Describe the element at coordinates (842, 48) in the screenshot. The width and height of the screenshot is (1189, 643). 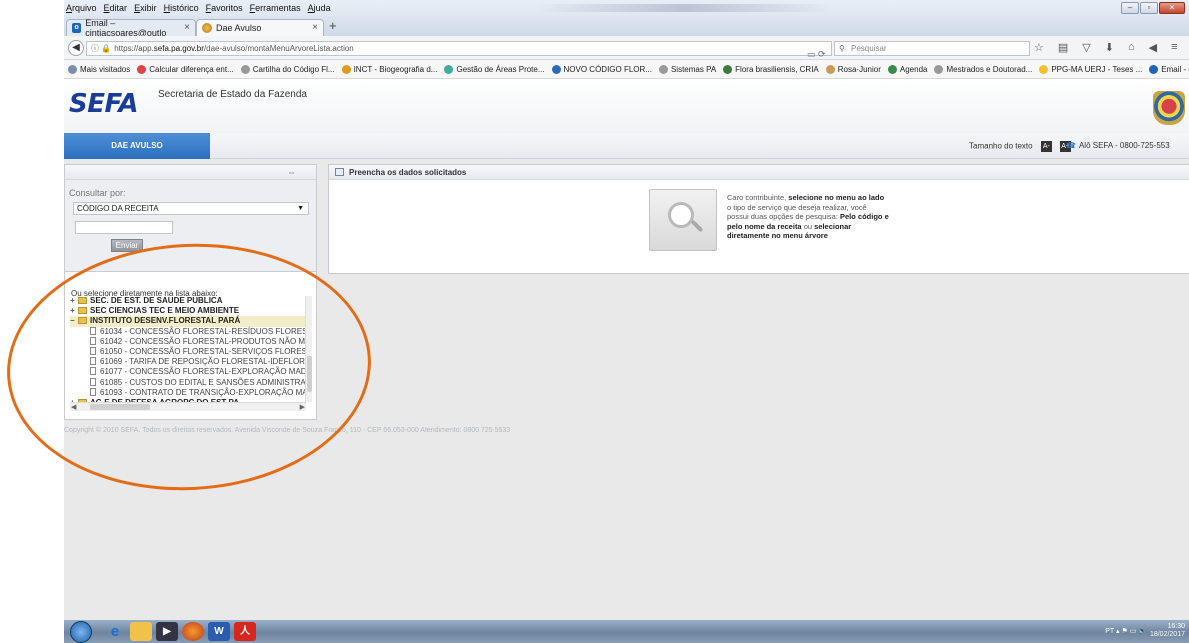
I see `search-icon: ⚲` at that location.